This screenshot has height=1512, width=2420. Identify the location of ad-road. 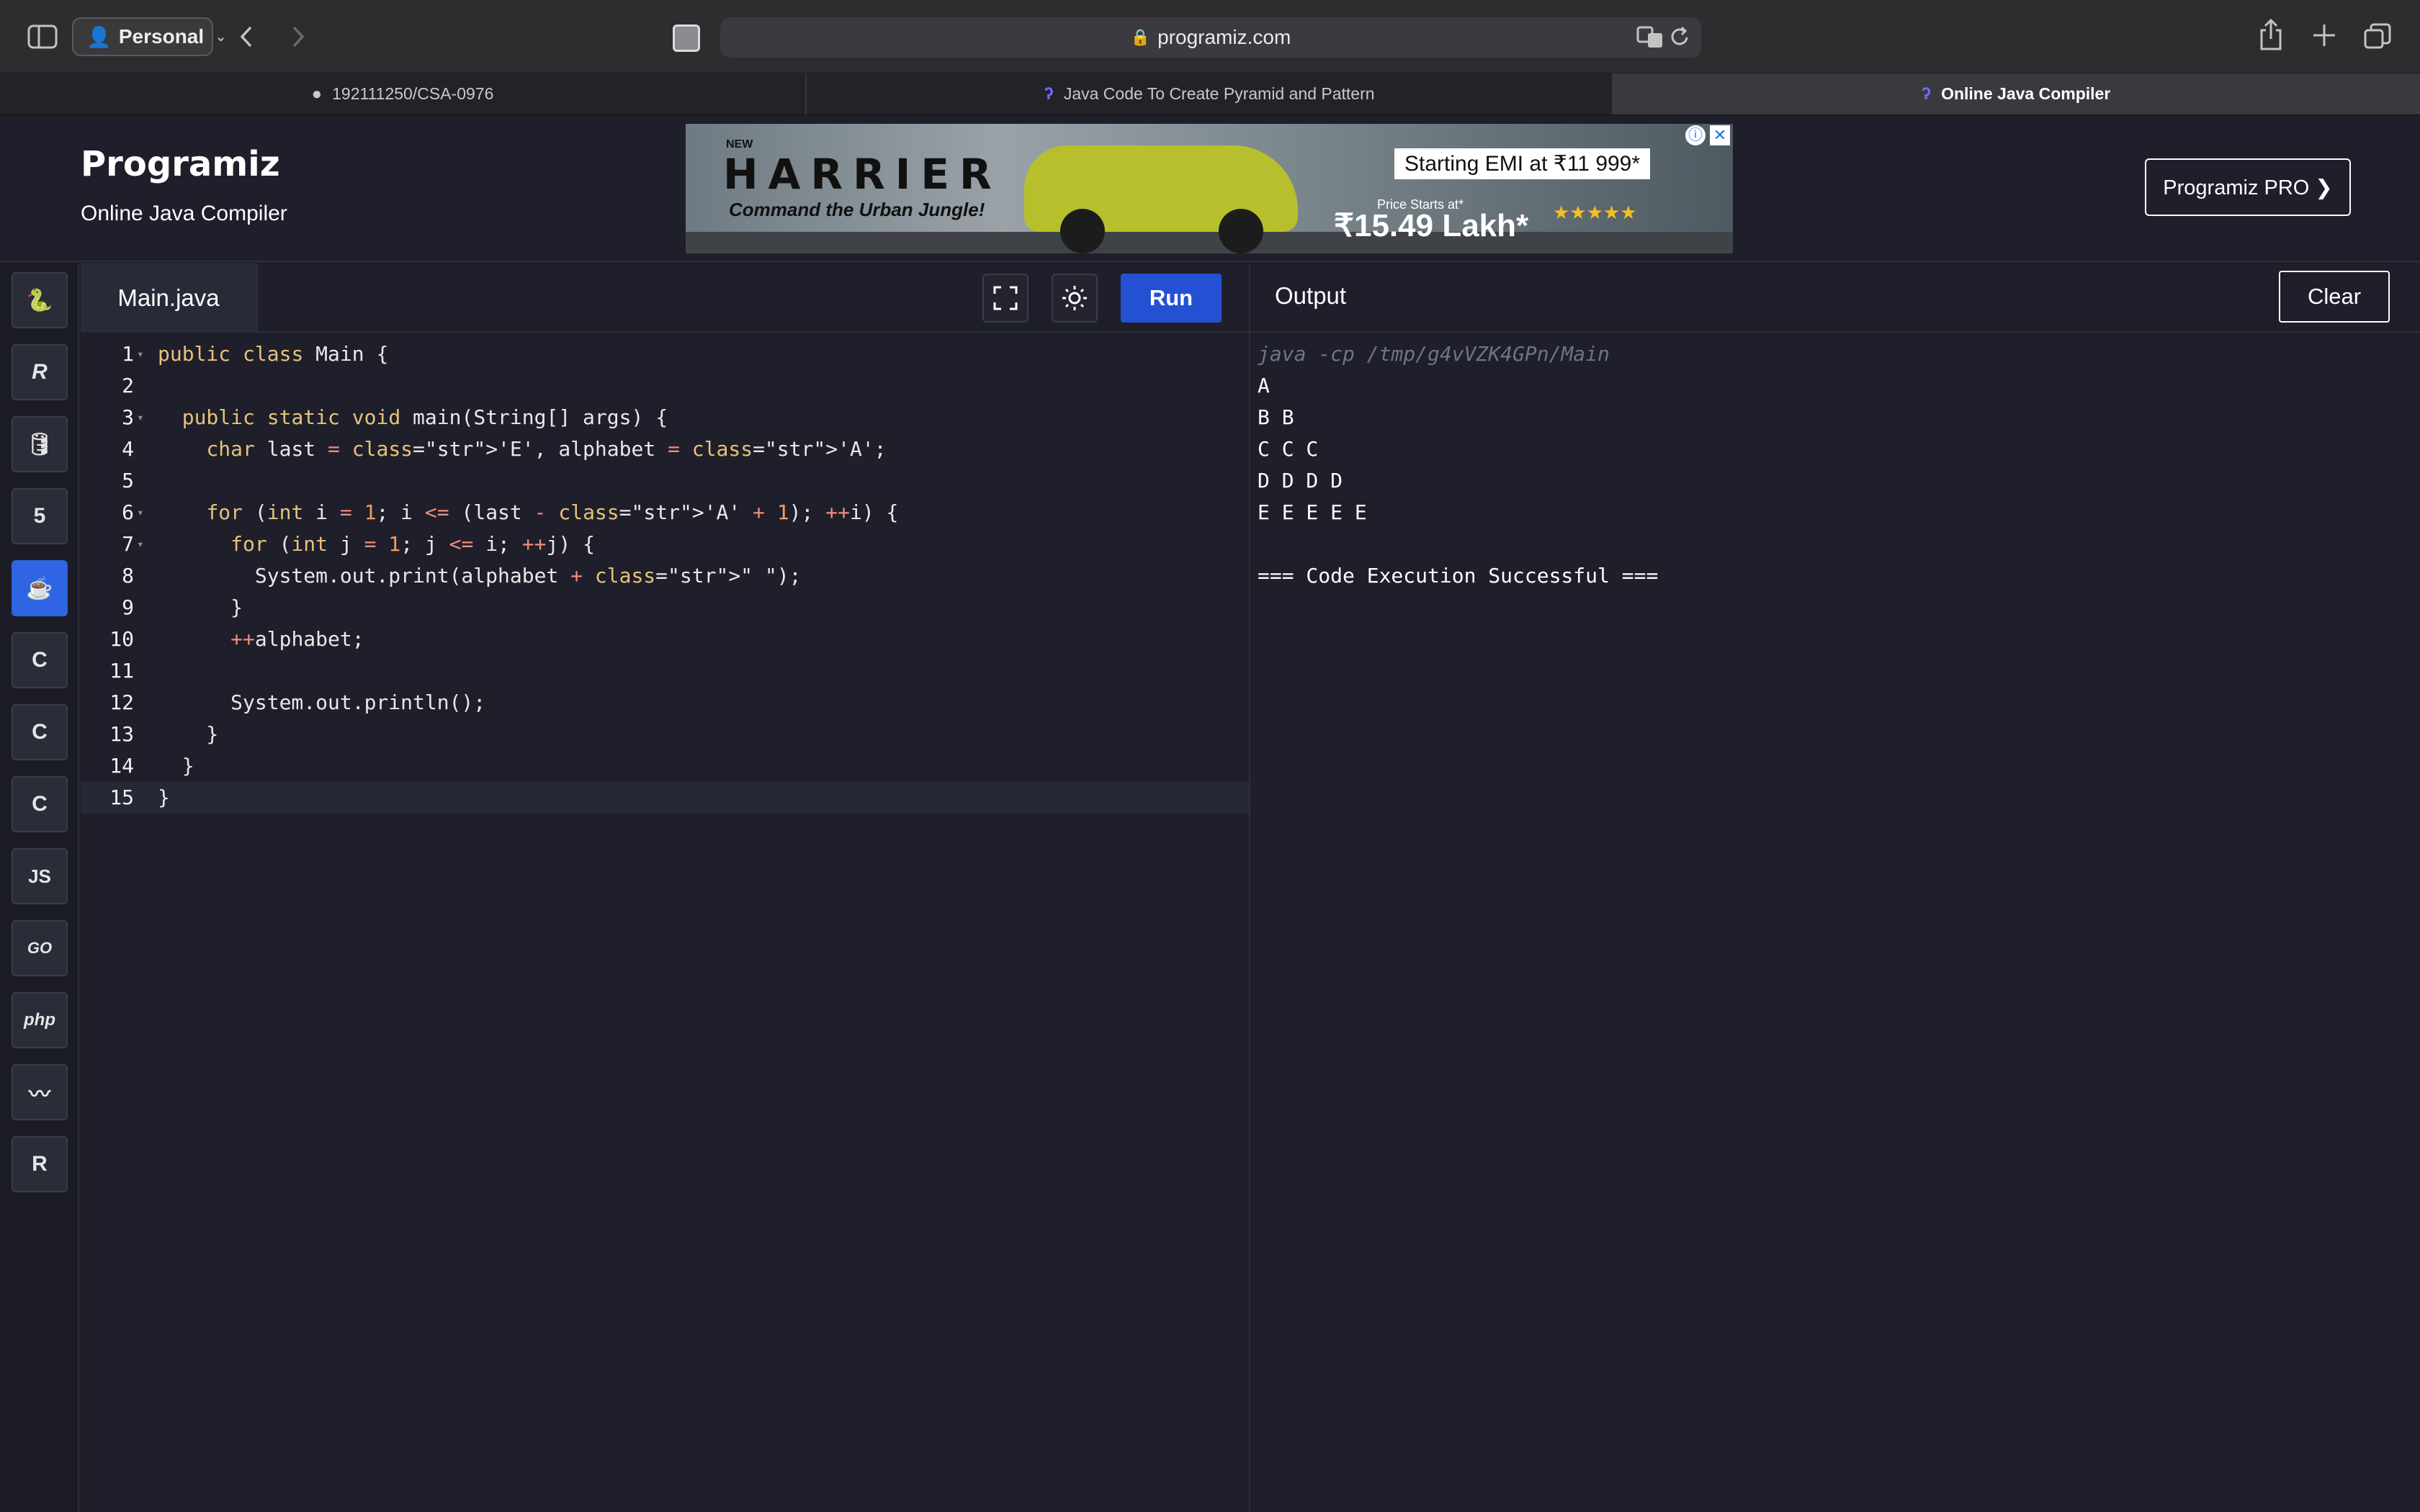
(1209, 242).